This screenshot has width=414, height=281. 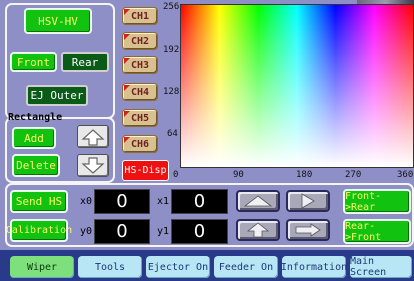 I want to click on ch2-button: CH2, so click(x=140, y=41).